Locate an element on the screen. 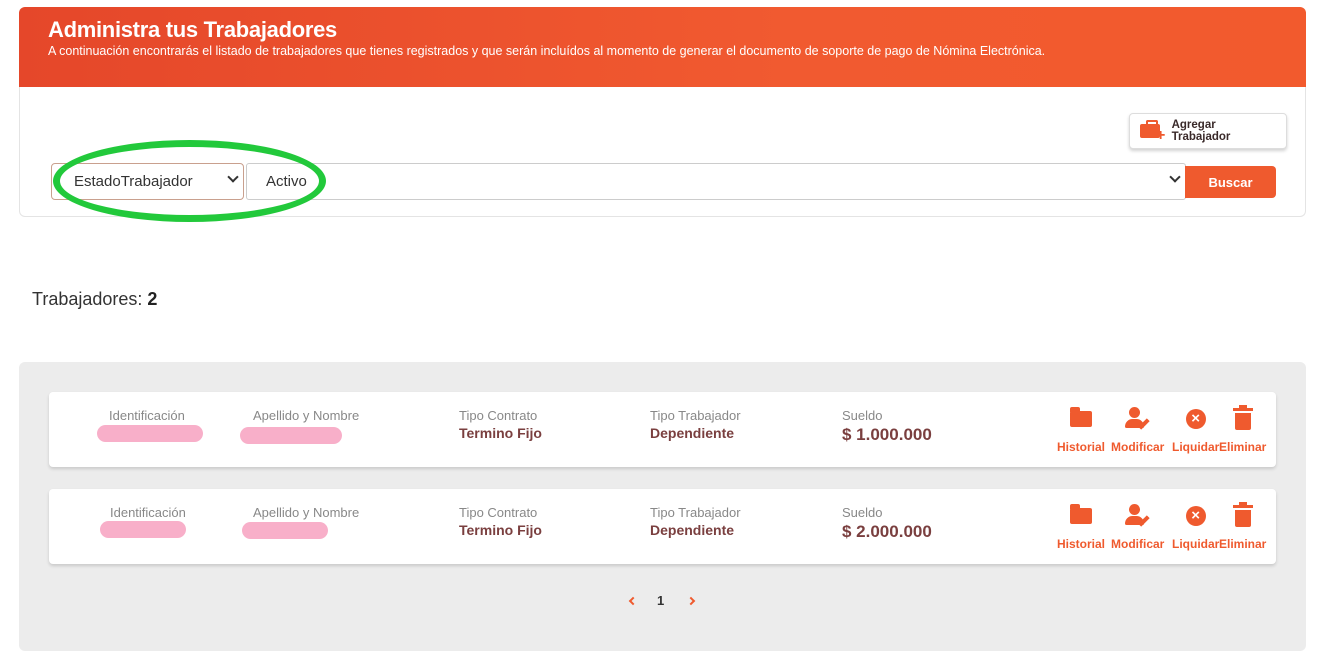  filter-value-select: Activo is located at coordinates (716, 181).